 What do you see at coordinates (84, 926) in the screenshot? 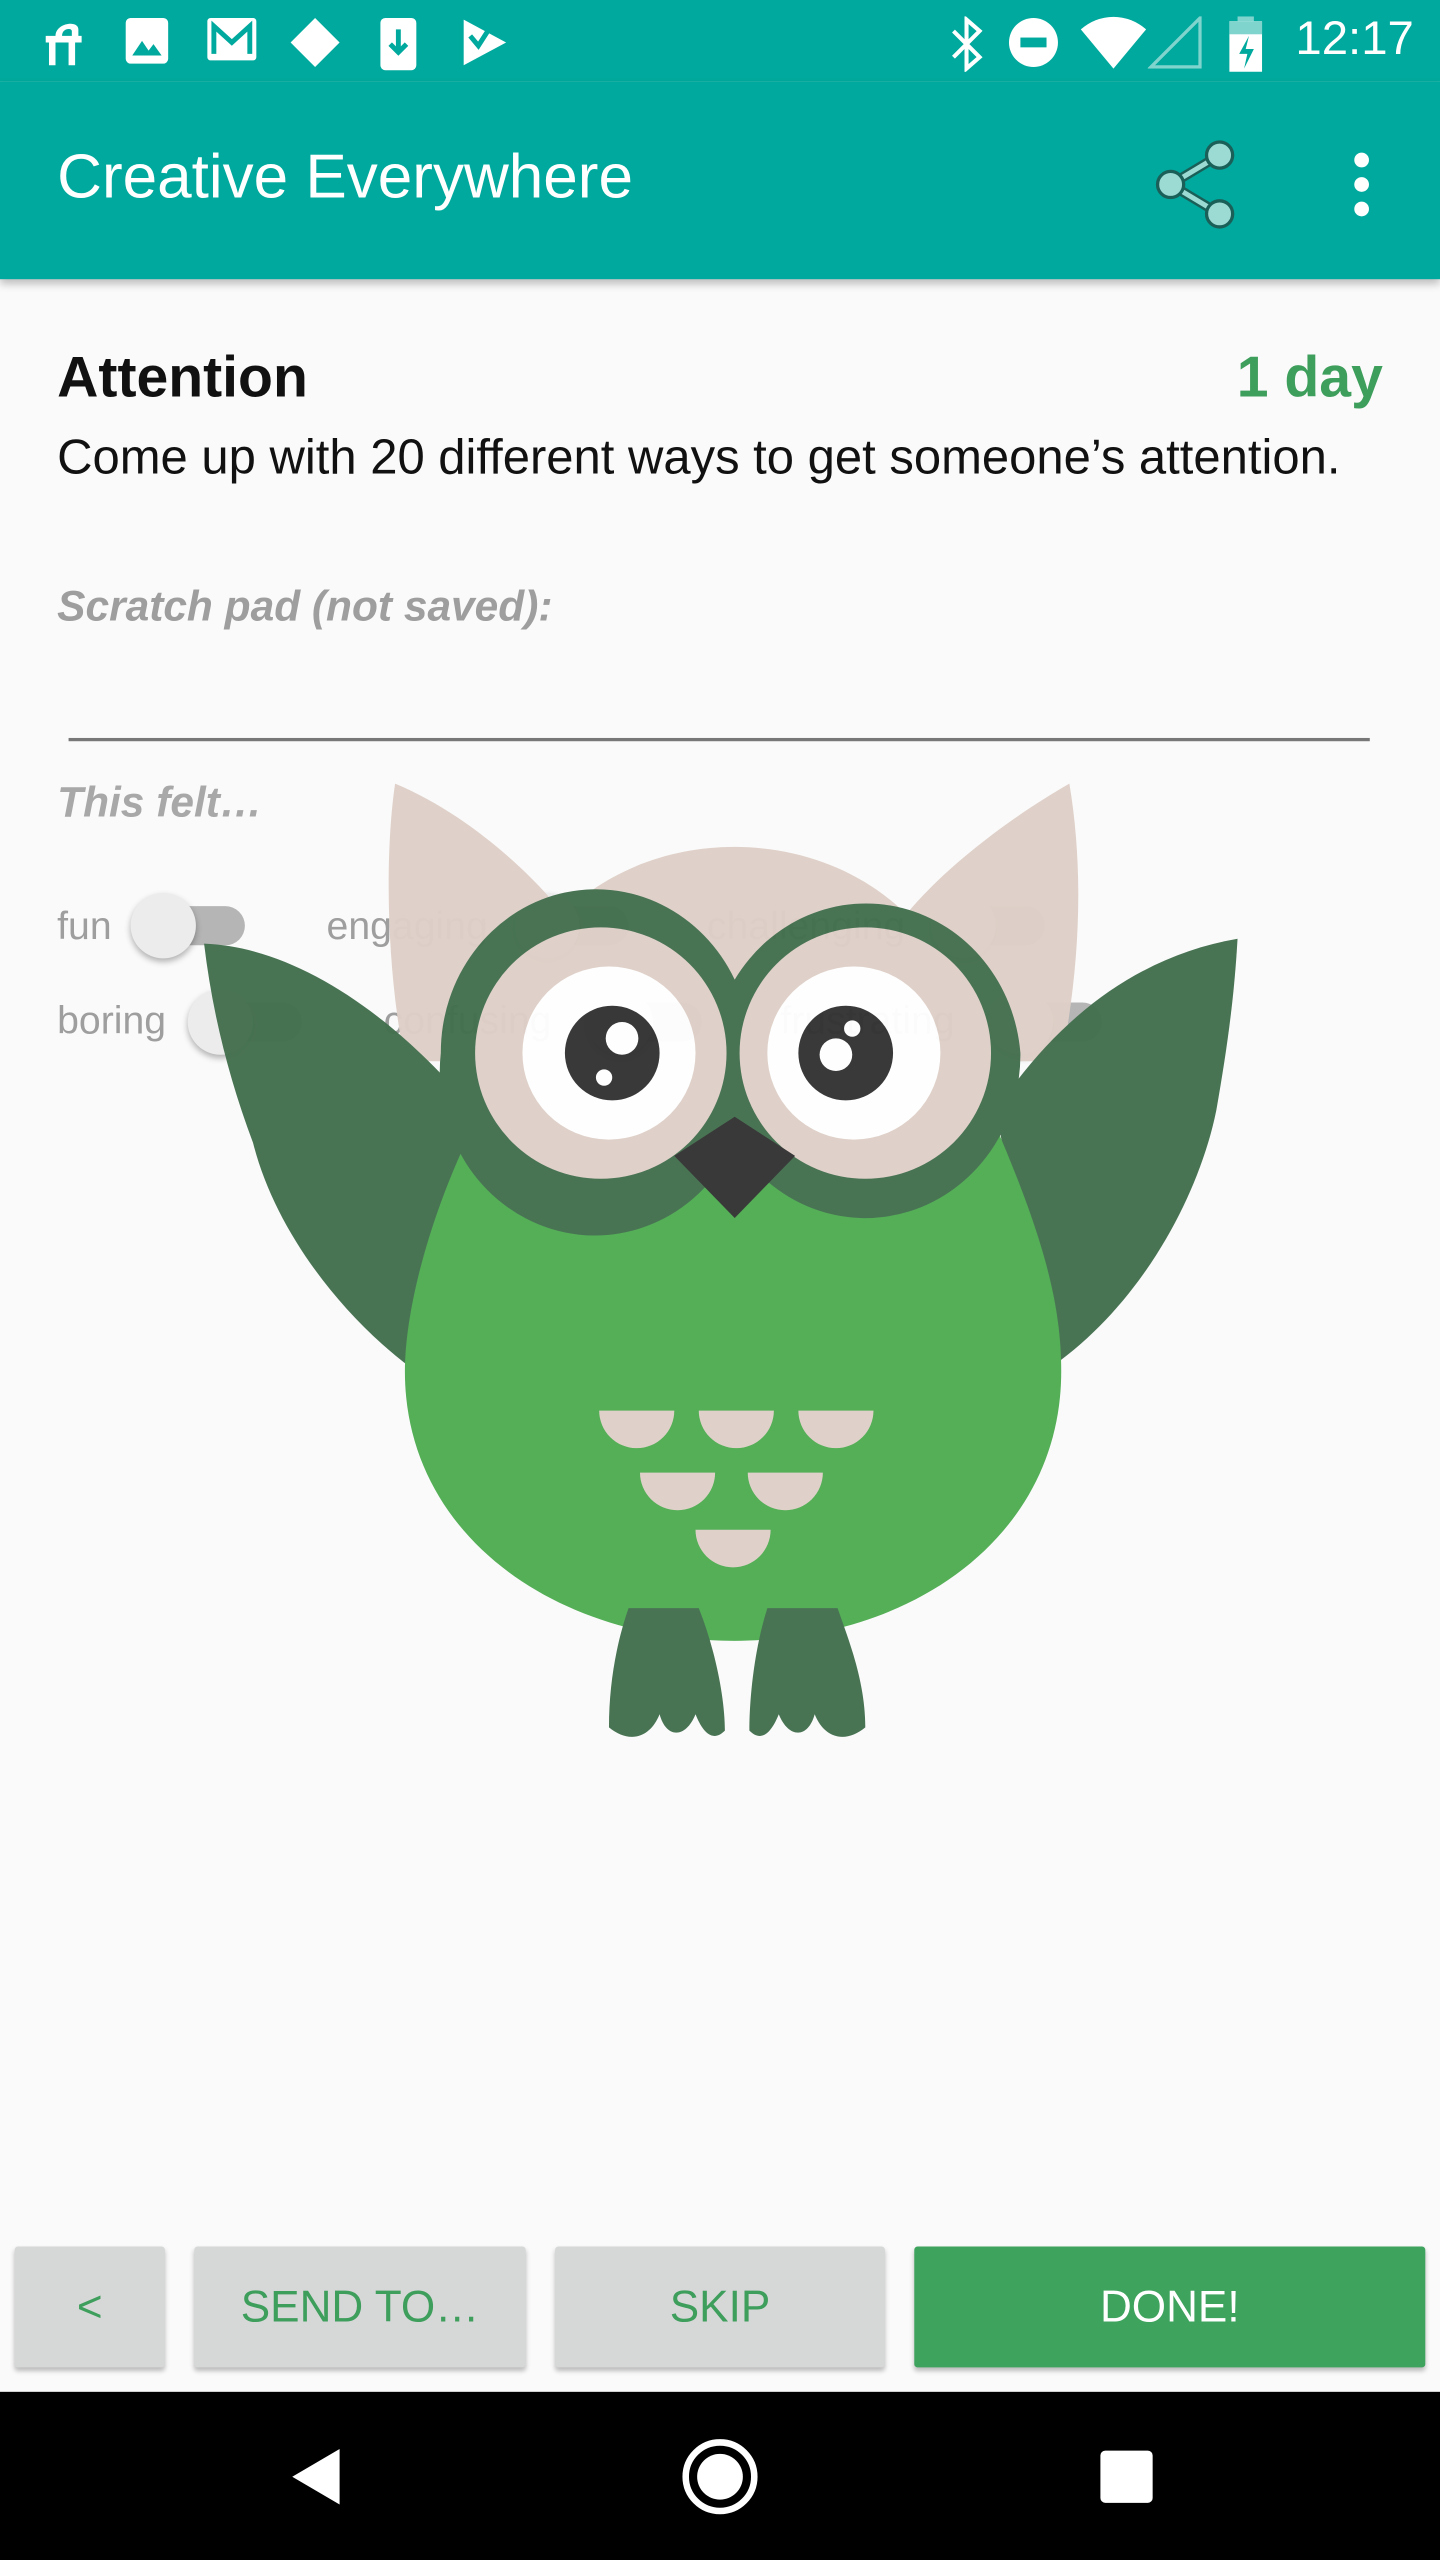
I see `toggle-label-fun: fun` at bounding box center [84, 926].